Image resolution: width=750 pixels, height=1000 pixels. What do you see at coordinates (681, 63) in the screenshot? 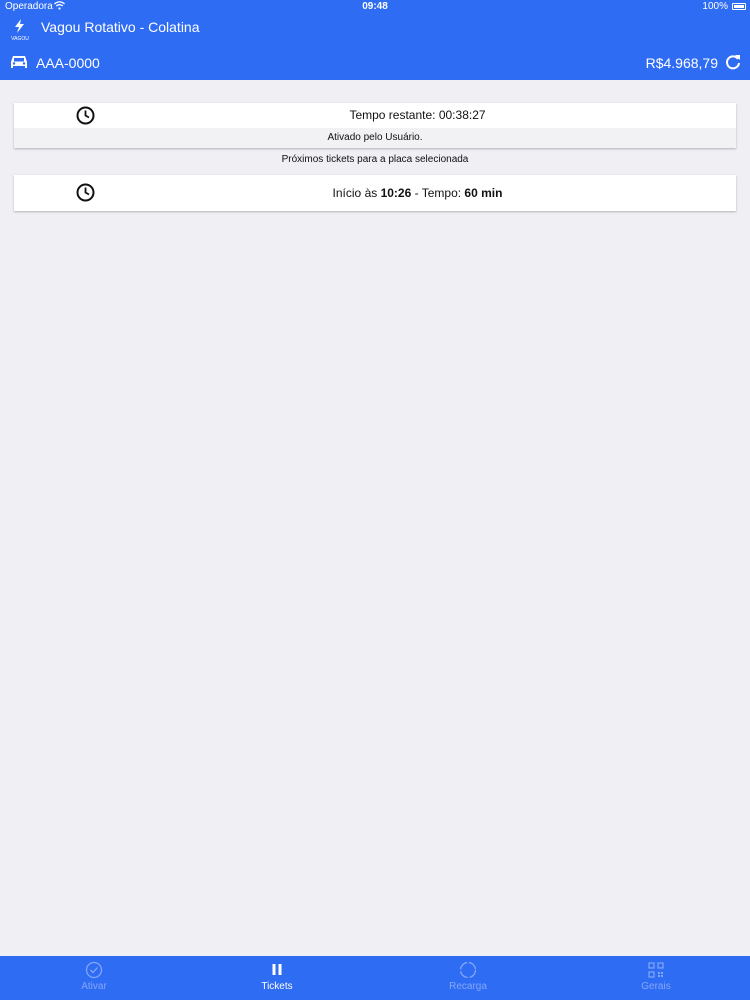
I see `account-balance: R$4.968,79` at bounding box center [681, 63].